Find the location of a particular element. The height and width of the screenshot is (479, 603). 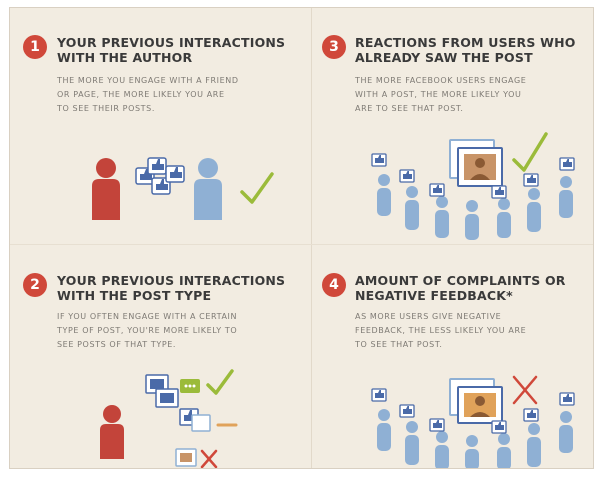

section-number-badge: 4 is located at coordinates (334, 285).